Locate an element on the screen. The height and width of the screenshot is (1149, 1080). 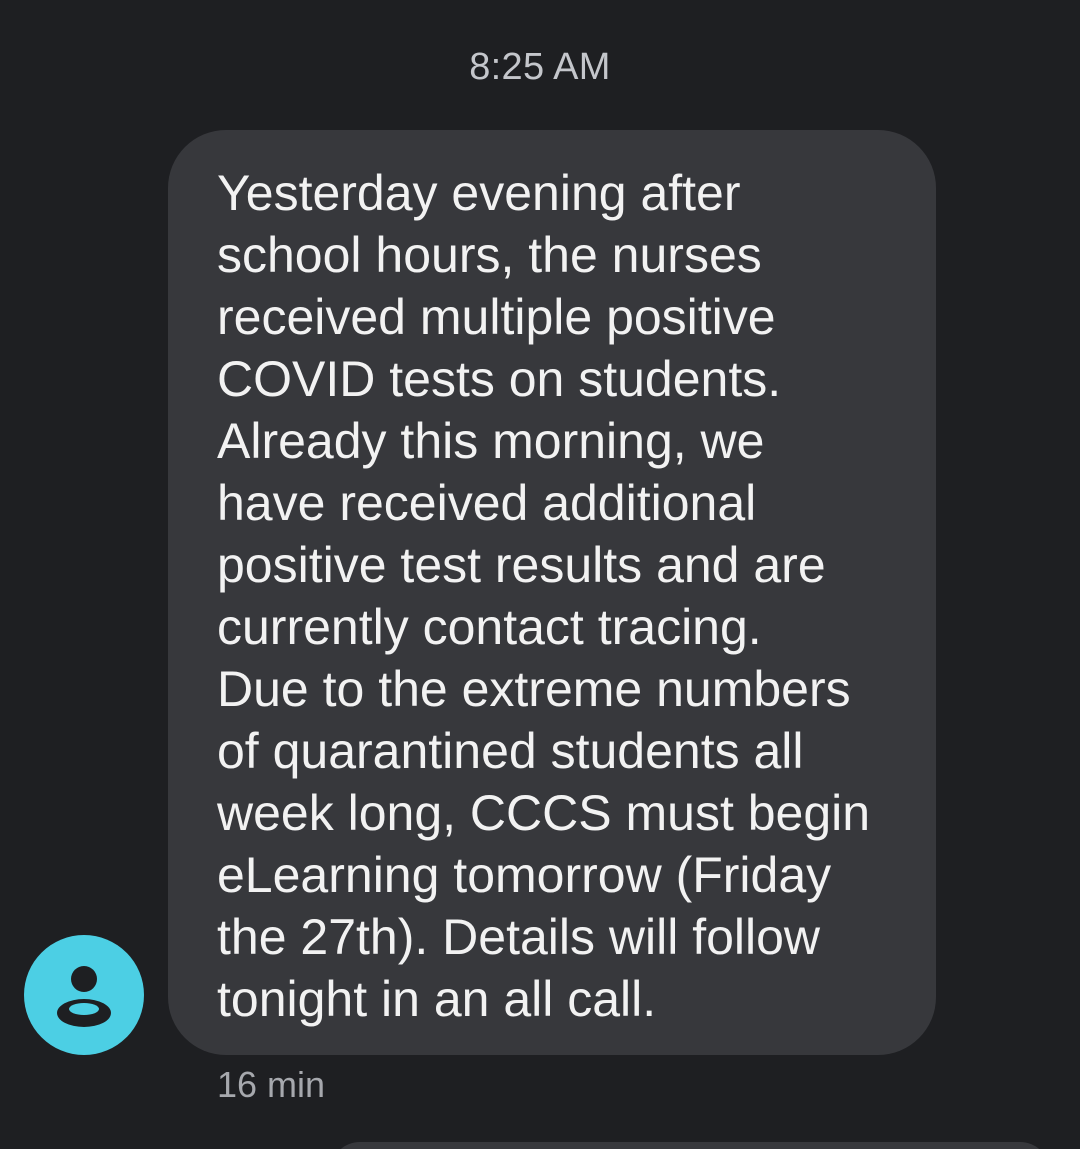
message-line: the 27th). Details will follow is located at coordinates (519, 937).